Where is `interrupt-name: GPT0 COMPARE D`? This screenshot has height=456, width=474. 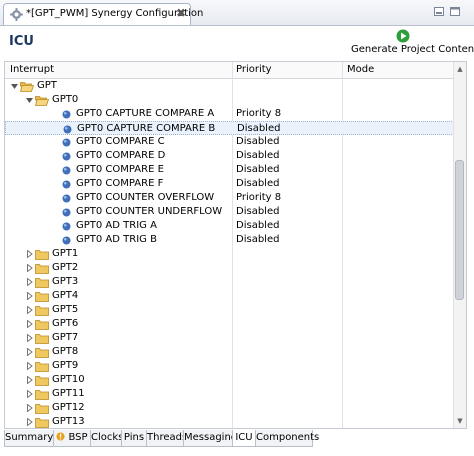
interrupt-name: GPT0 COMPARE D is located at coordinates (121, 155).